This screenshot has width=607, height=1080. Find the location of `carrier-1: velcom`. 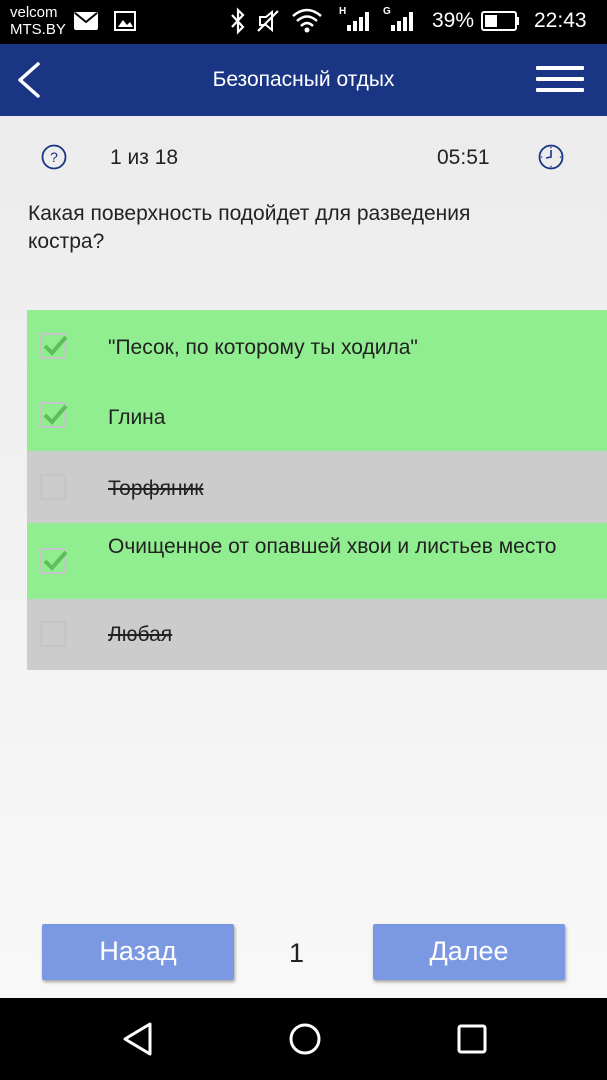

carrier-1: velcom is located at coordinates (34, 12).